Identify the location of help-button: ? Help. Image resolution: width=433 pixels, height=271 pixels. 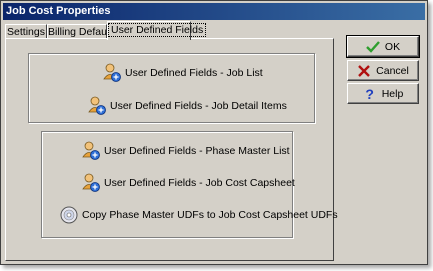
(383, 93).